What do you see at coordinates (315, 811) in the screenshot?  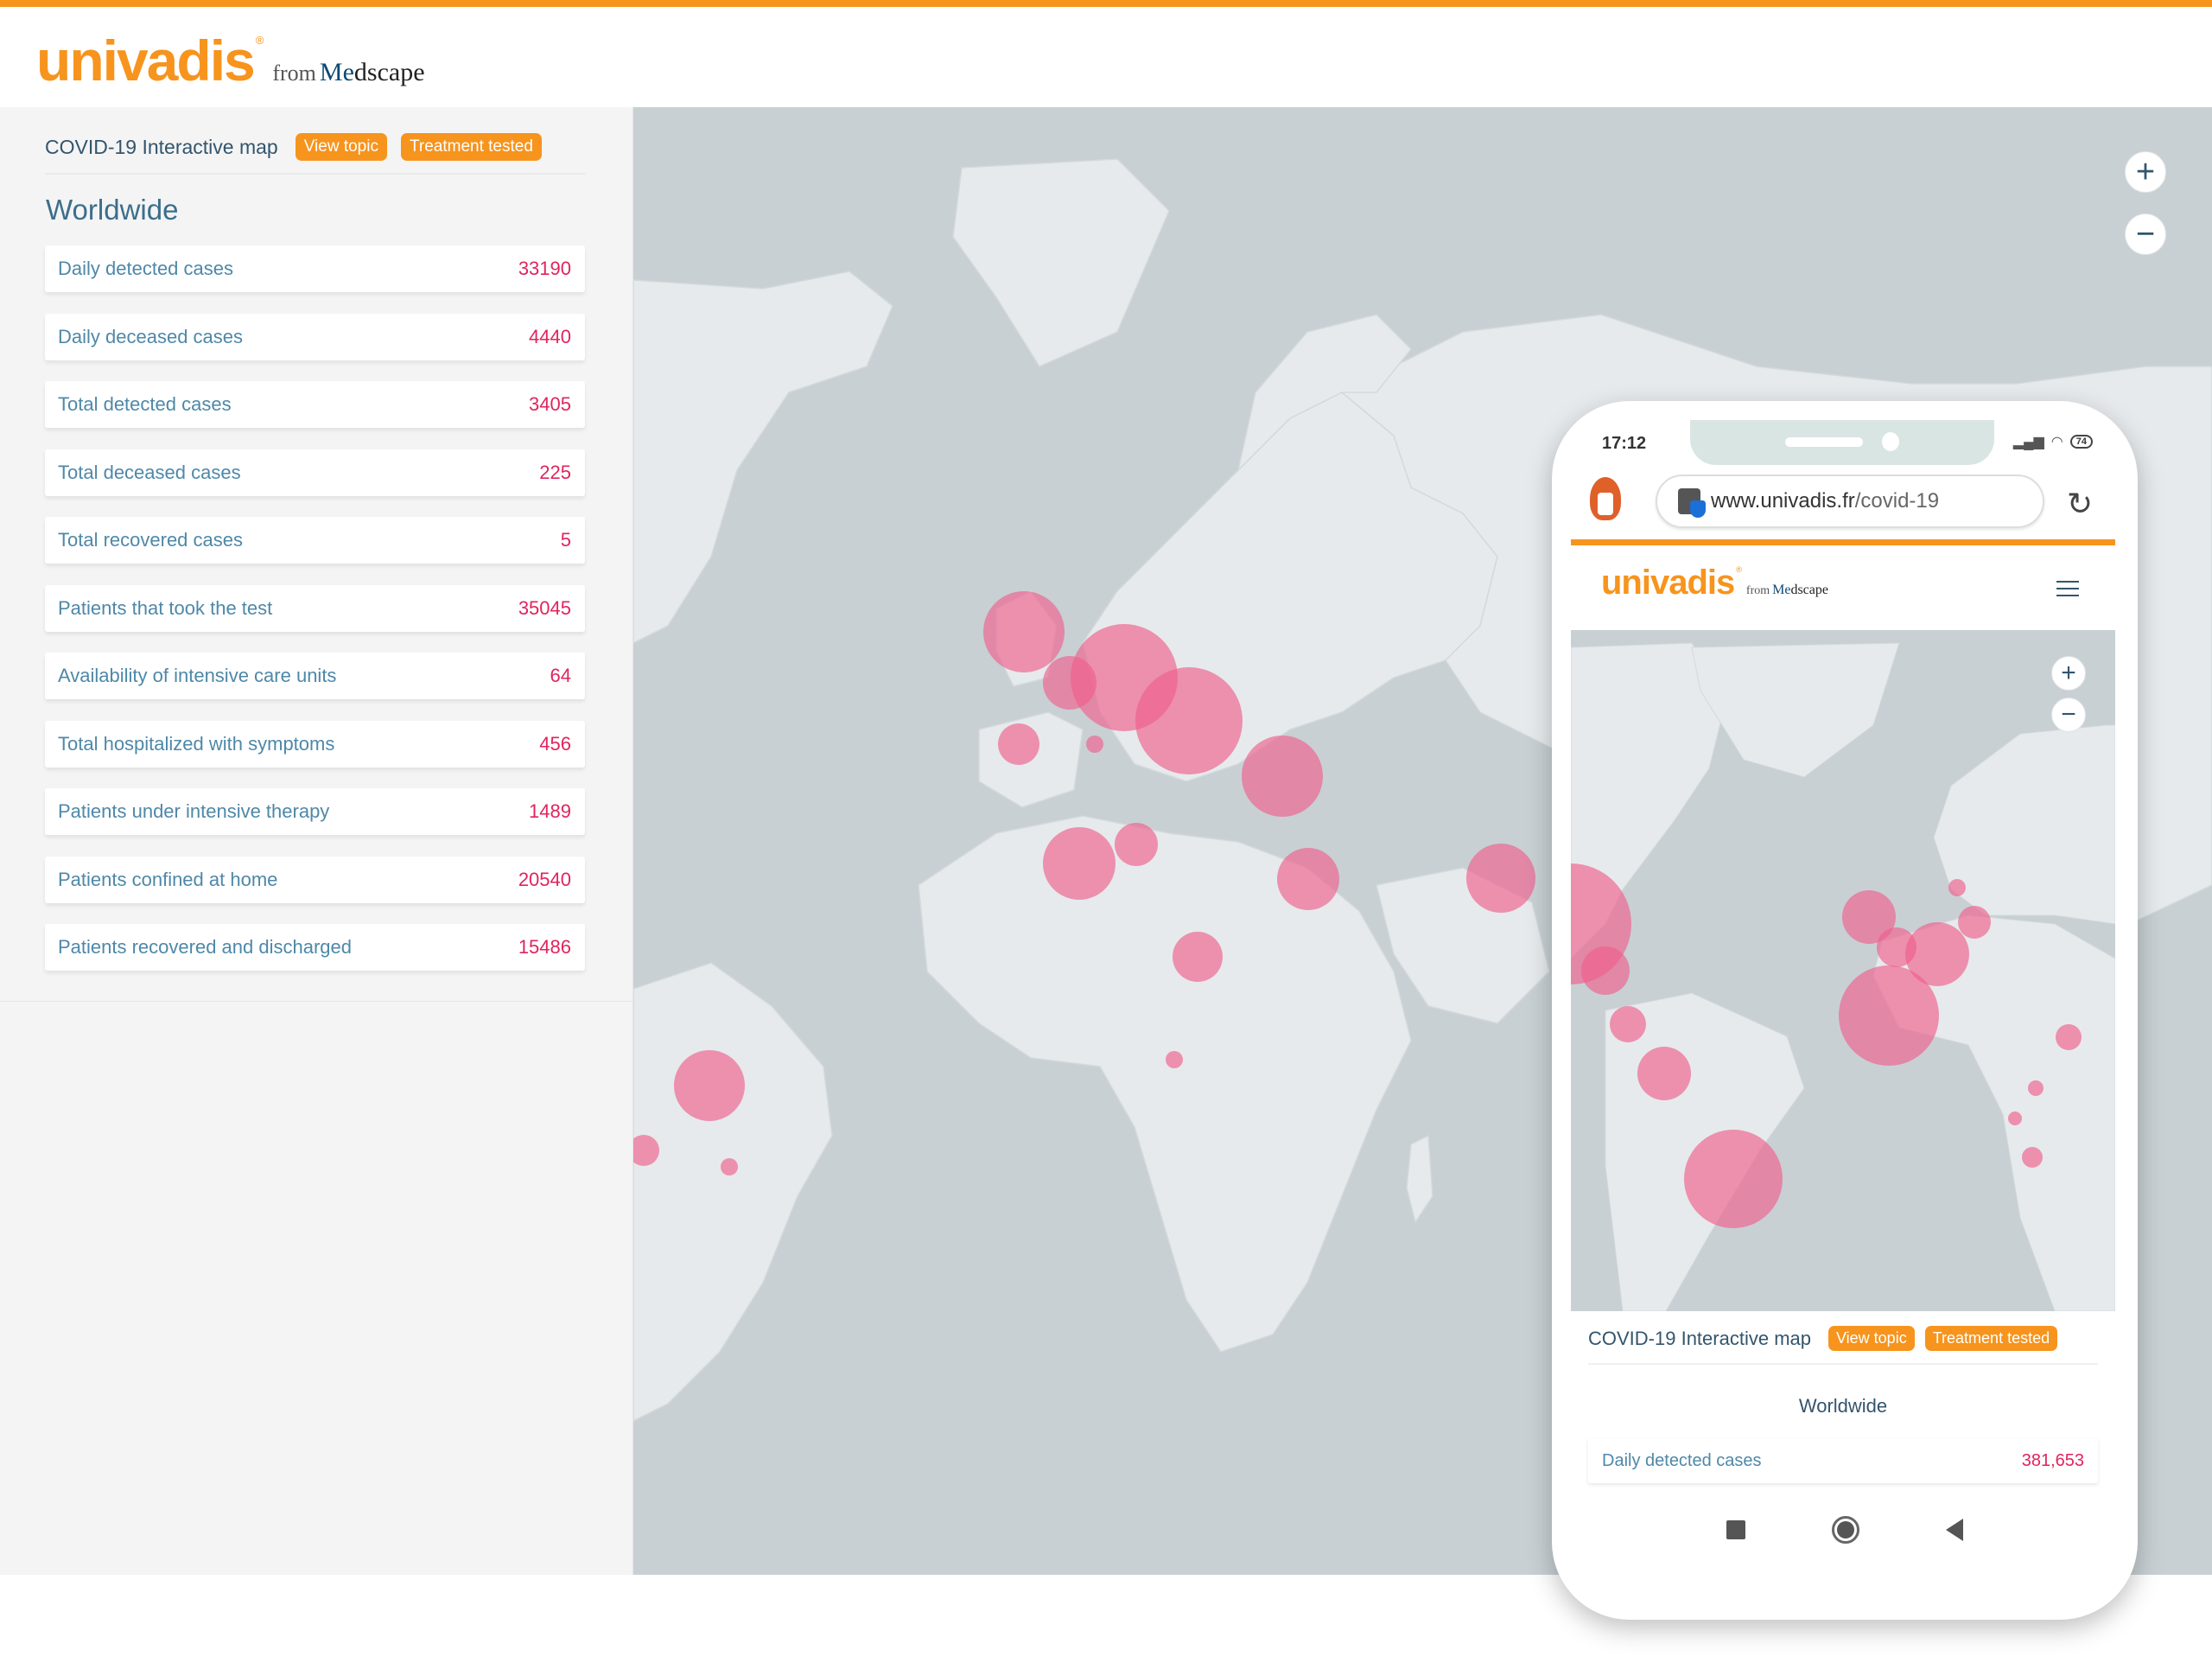 I see `stat-row: Patients under intensive therapy 1489` at bounding box center [315, 811].